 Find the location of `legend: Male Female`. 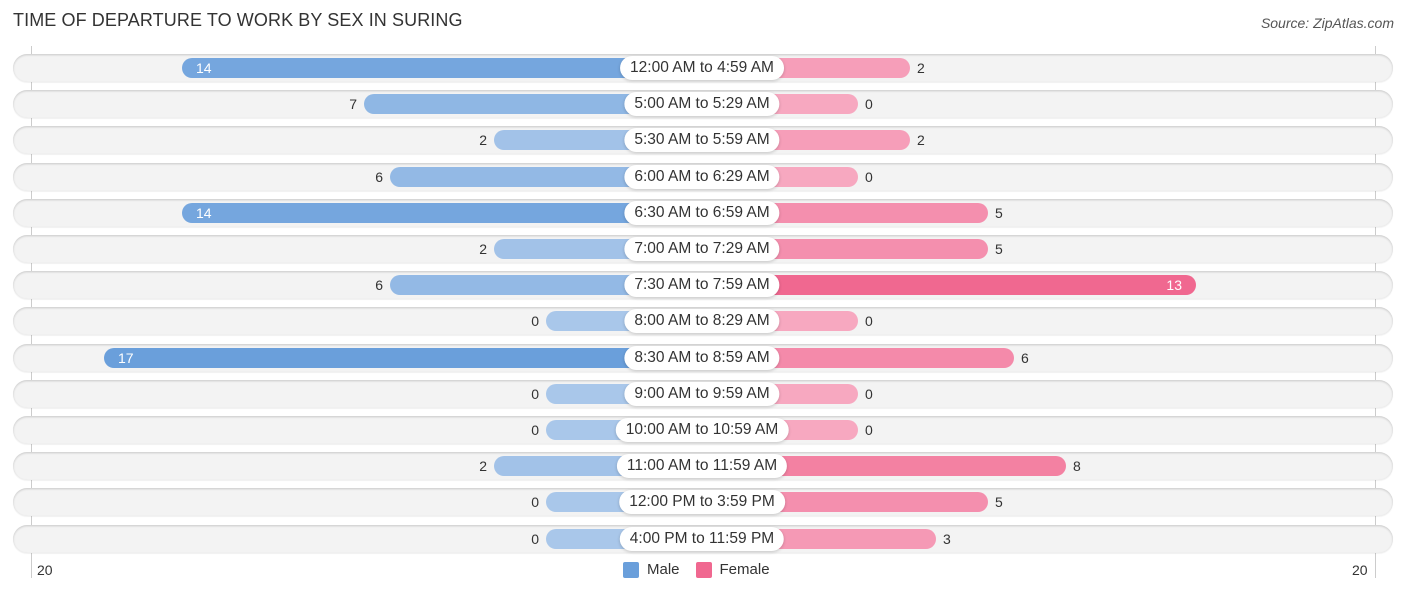

legend: Male Female is located at coordinates (704, 569).